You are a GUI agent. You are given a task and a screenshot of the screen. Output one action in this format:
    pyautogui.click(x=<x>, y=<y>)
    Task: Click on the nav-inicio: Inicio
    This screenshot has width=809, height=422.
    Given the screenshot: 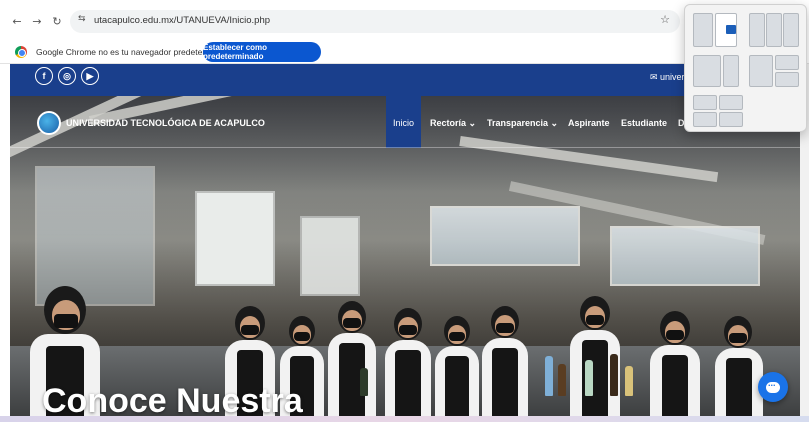 What is the action you would take?
    pyautogui.click(x=403, y=123)
    